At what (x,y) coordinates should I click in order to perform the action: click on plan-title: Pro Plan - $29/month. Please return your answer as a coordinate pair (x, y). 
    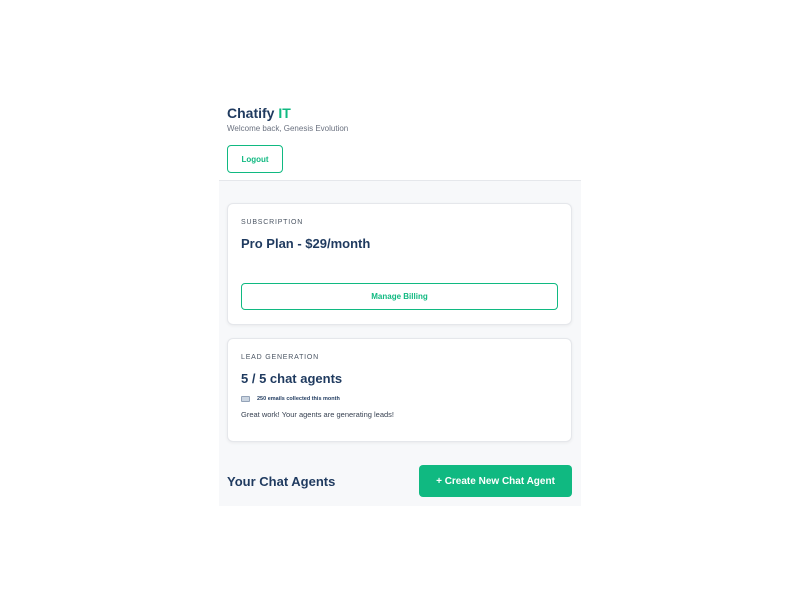
    Looking at the image, I should click on (306, 243).